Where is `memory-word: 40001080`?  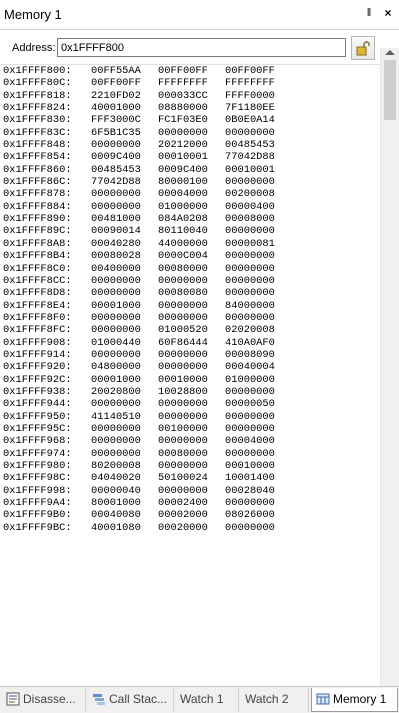
memory-word: 40001080 is located at coordinates (116, 527).